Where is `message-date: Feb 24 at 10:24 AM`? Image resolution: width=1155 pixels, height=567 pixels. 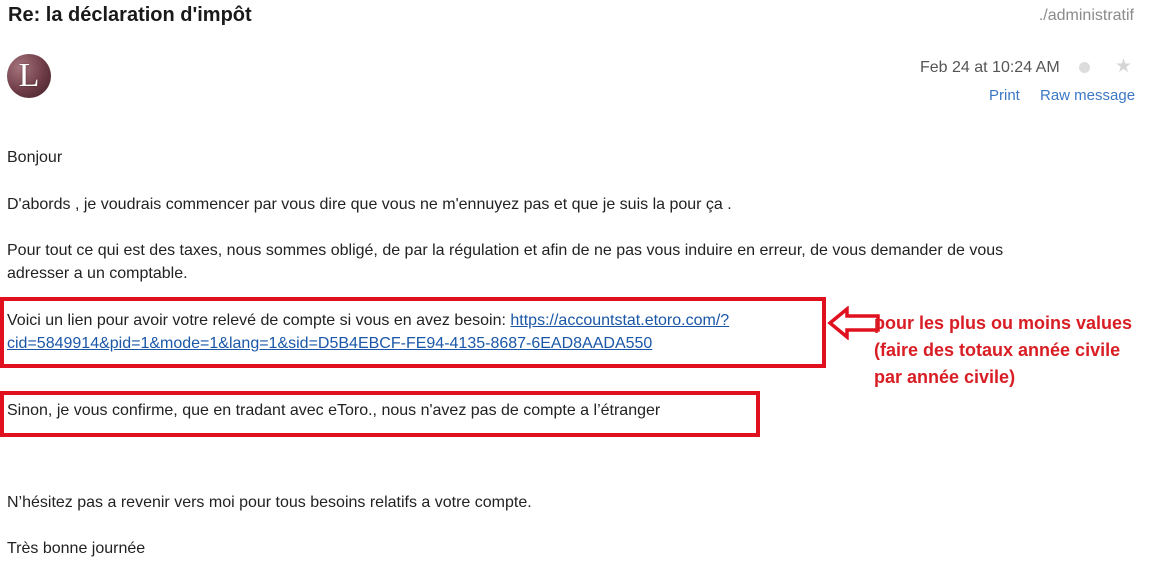
message-date: Feb 24 at 10:24 AM is located at coordinates (990, 67).